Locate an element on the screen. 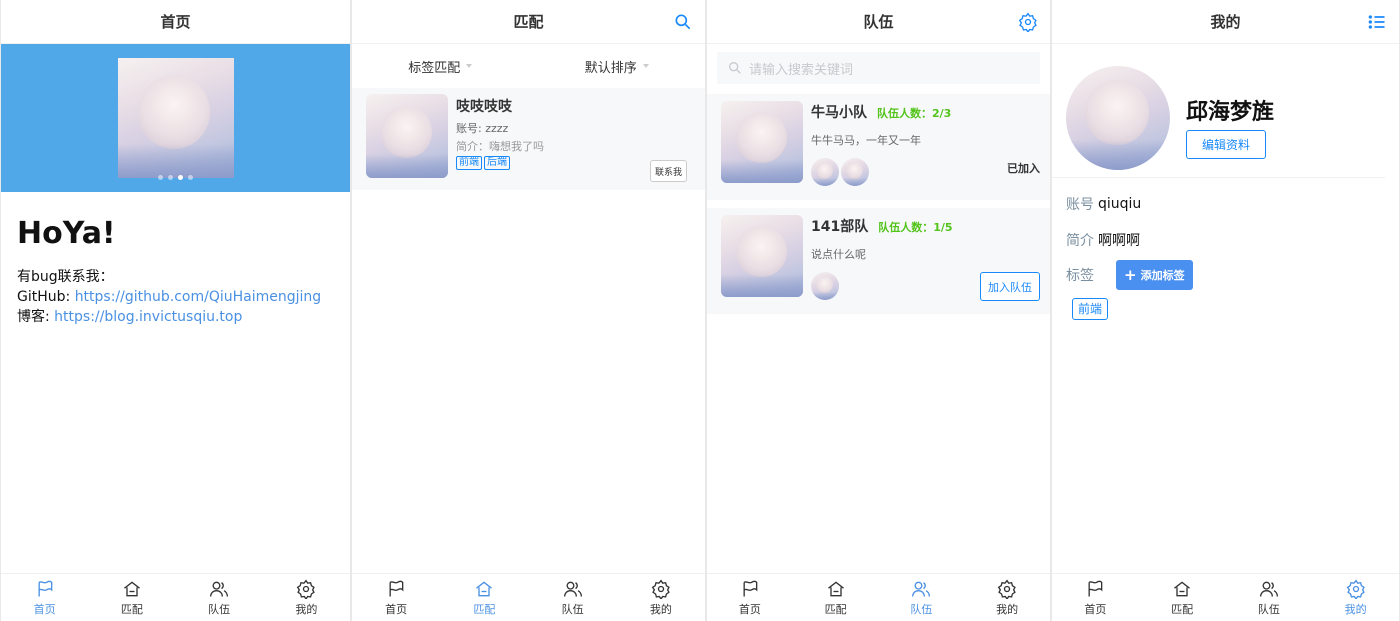 This screenshot has height=621, width=1400. navbar: 匹配 is located at coordinates (528, 22).